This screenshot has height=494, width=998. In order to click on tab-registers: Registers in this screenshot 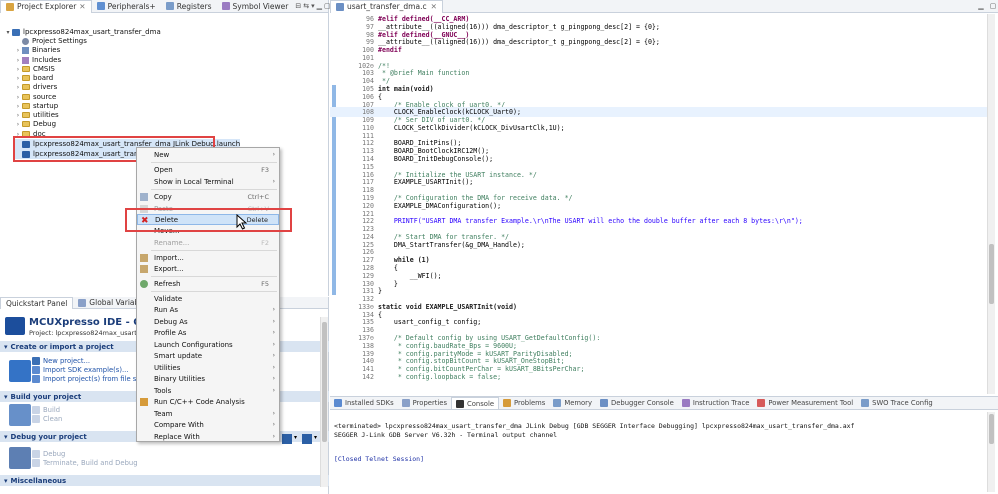, I will do `click(189, 6)`.